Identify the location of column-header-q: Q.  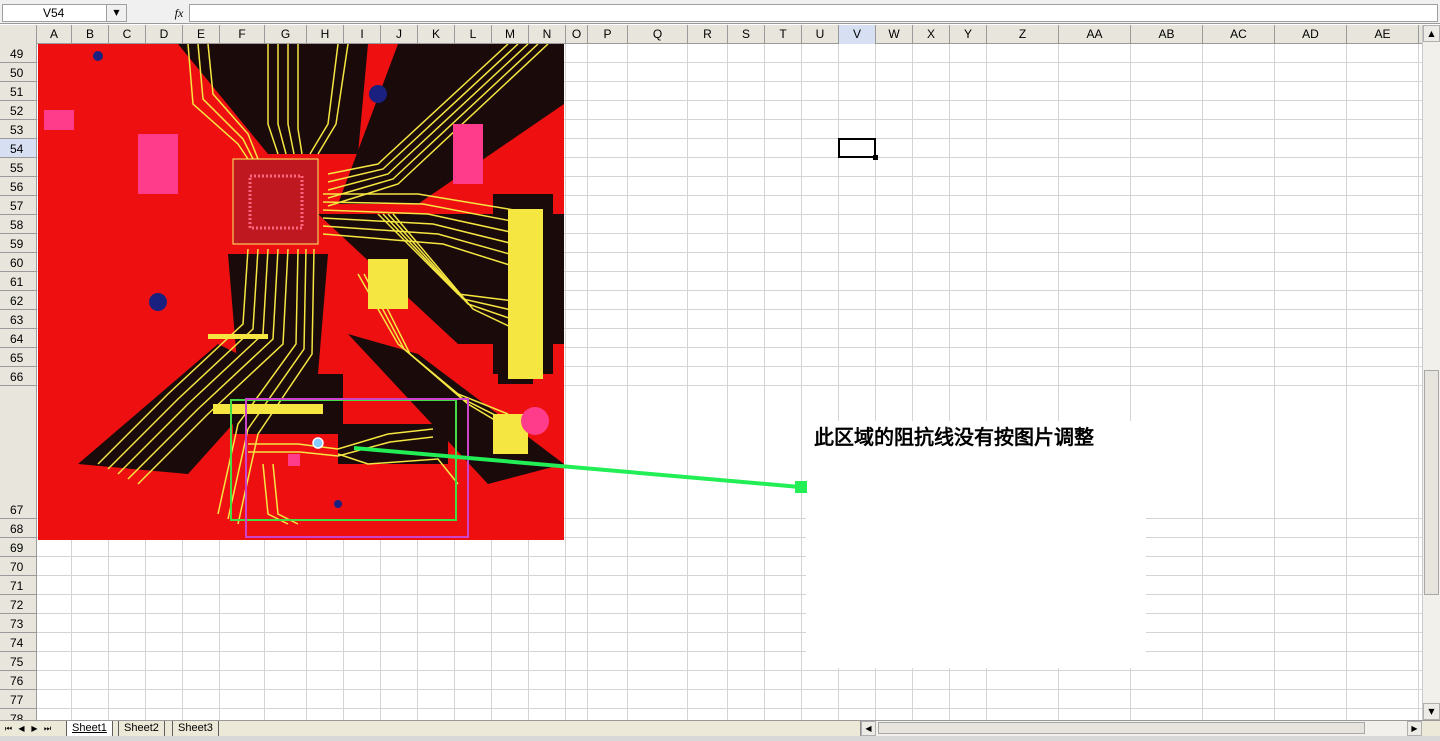
(658, 34).